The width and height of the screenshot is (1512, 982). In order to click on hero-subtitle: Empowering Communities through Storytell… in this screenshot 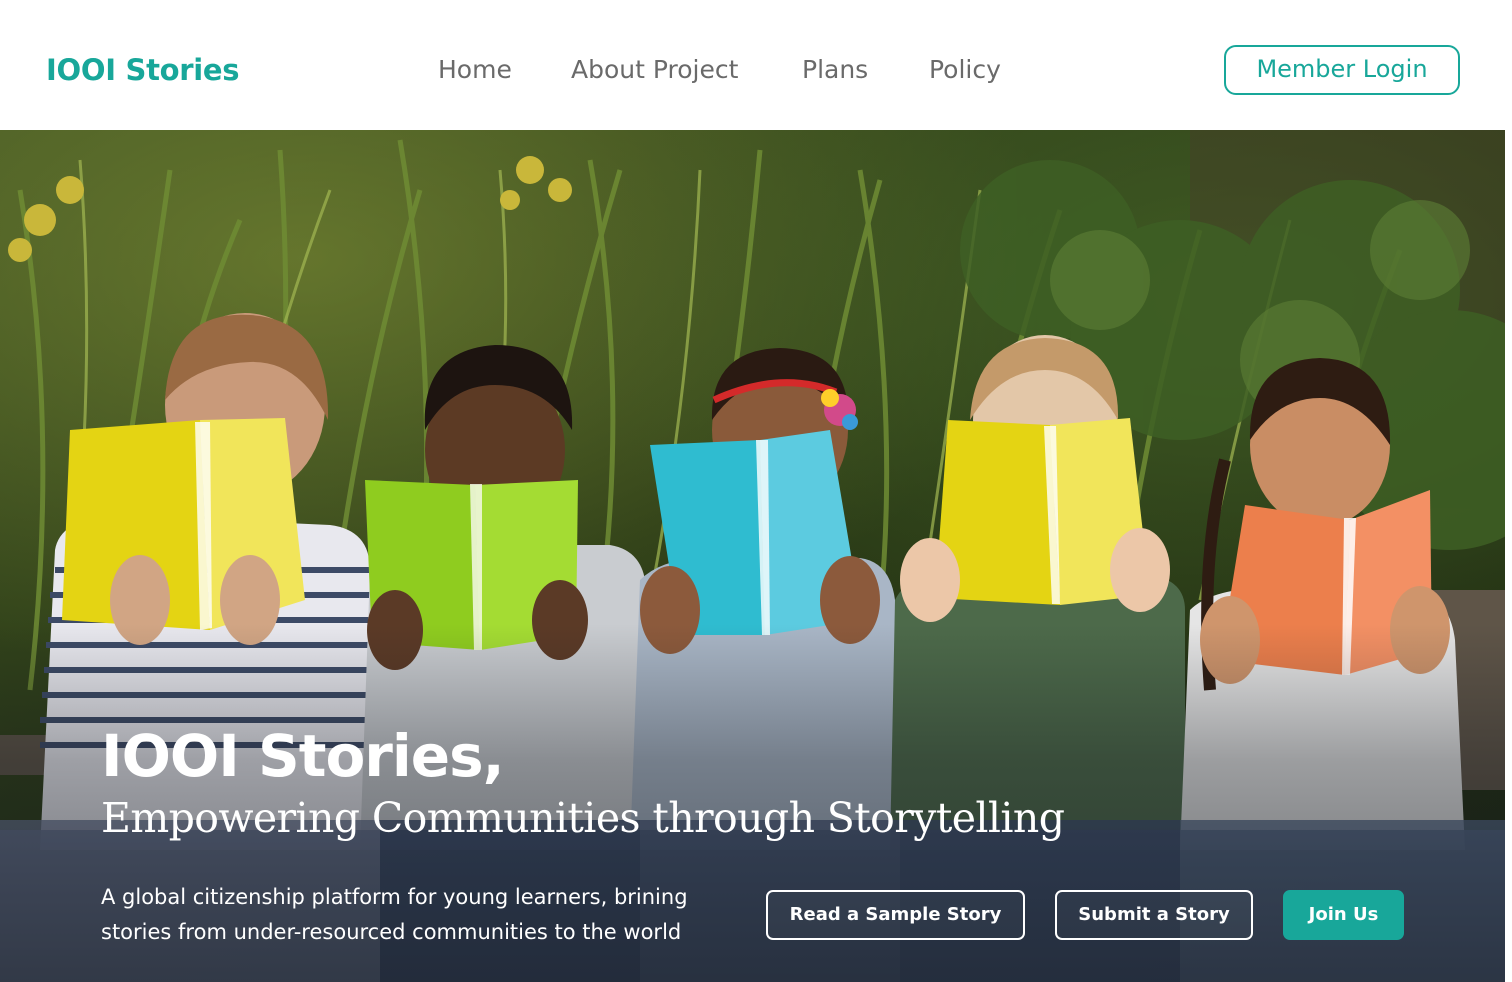, I will do `click(583, 818)`.